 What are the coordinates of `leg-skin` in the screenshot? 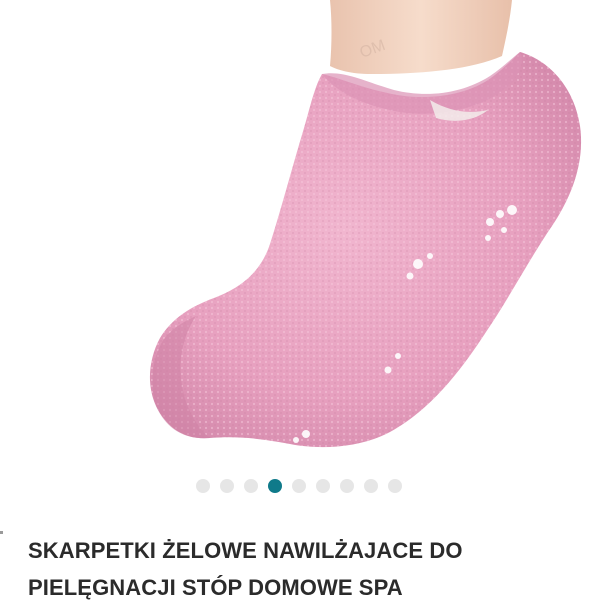 It's located at (421, 37).